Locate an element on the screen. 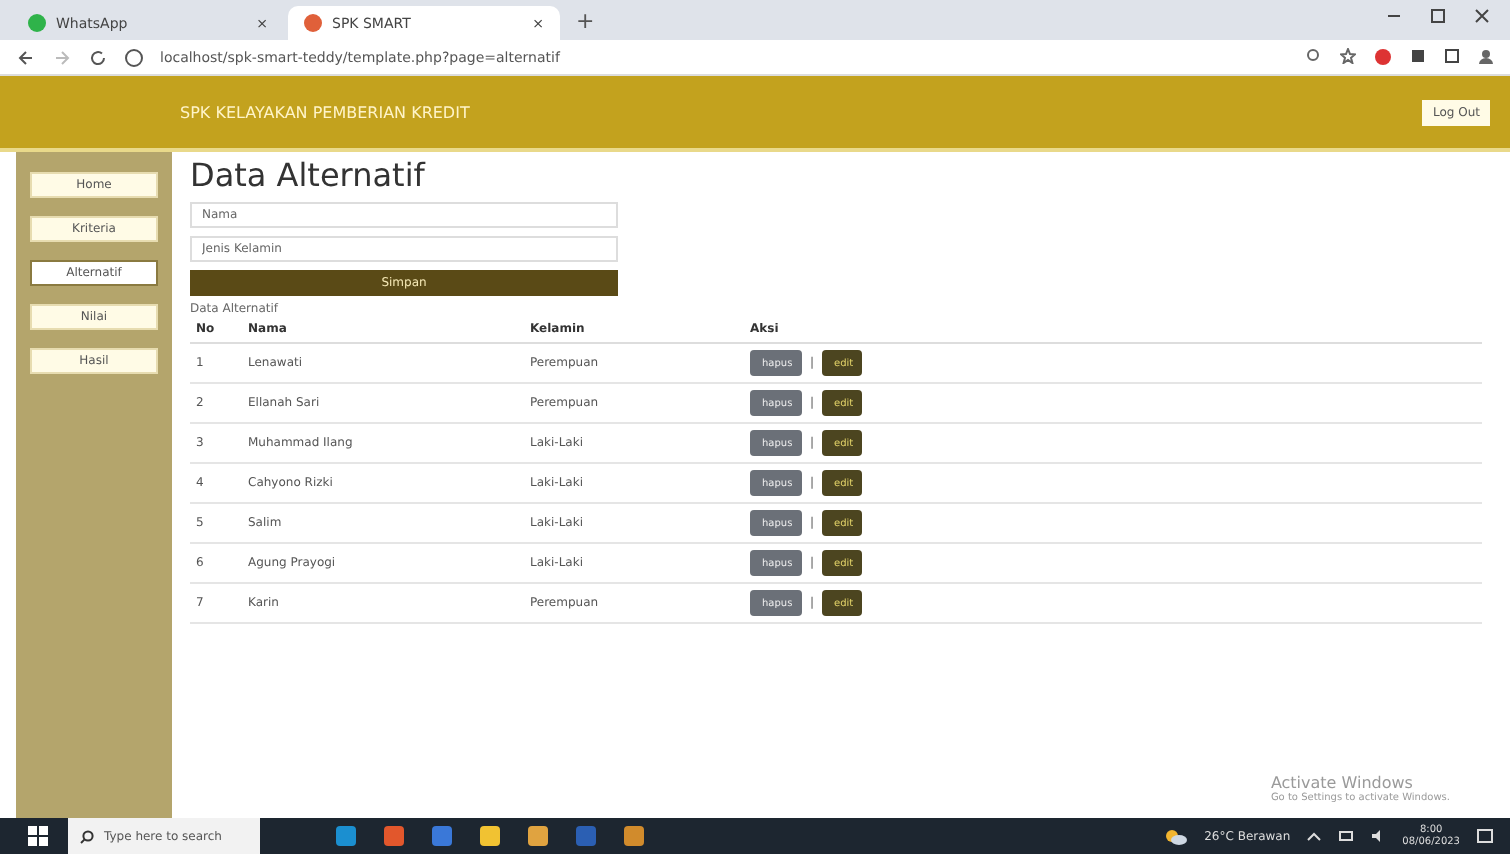  weather-icon is located at coordinates (1176, 836).